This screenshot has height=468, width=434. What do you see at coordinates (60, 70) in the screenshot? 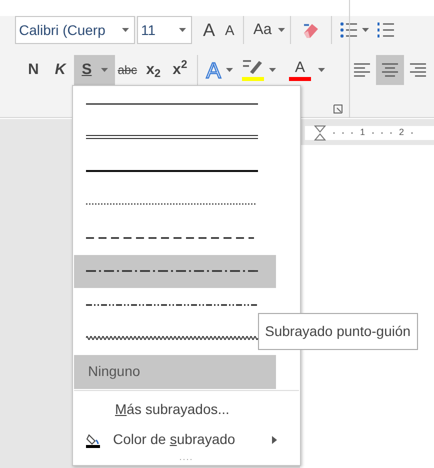
I see `format-button: K` at bounding box center [60, 70].